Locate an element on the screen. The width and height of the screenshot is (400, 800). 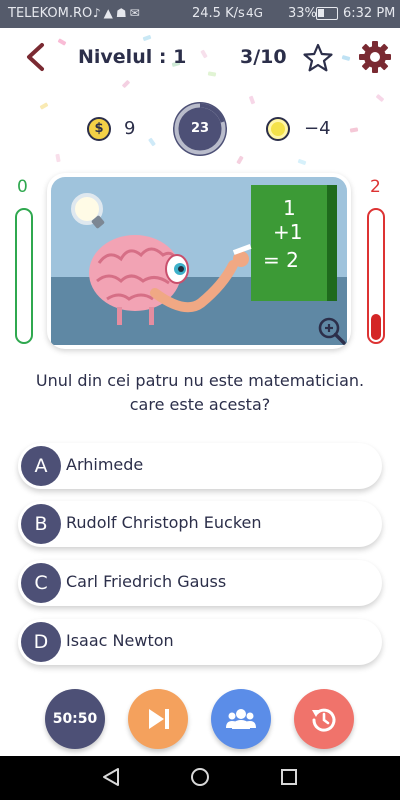
clock: 6:32 PM is located at coordinates (369, 13).